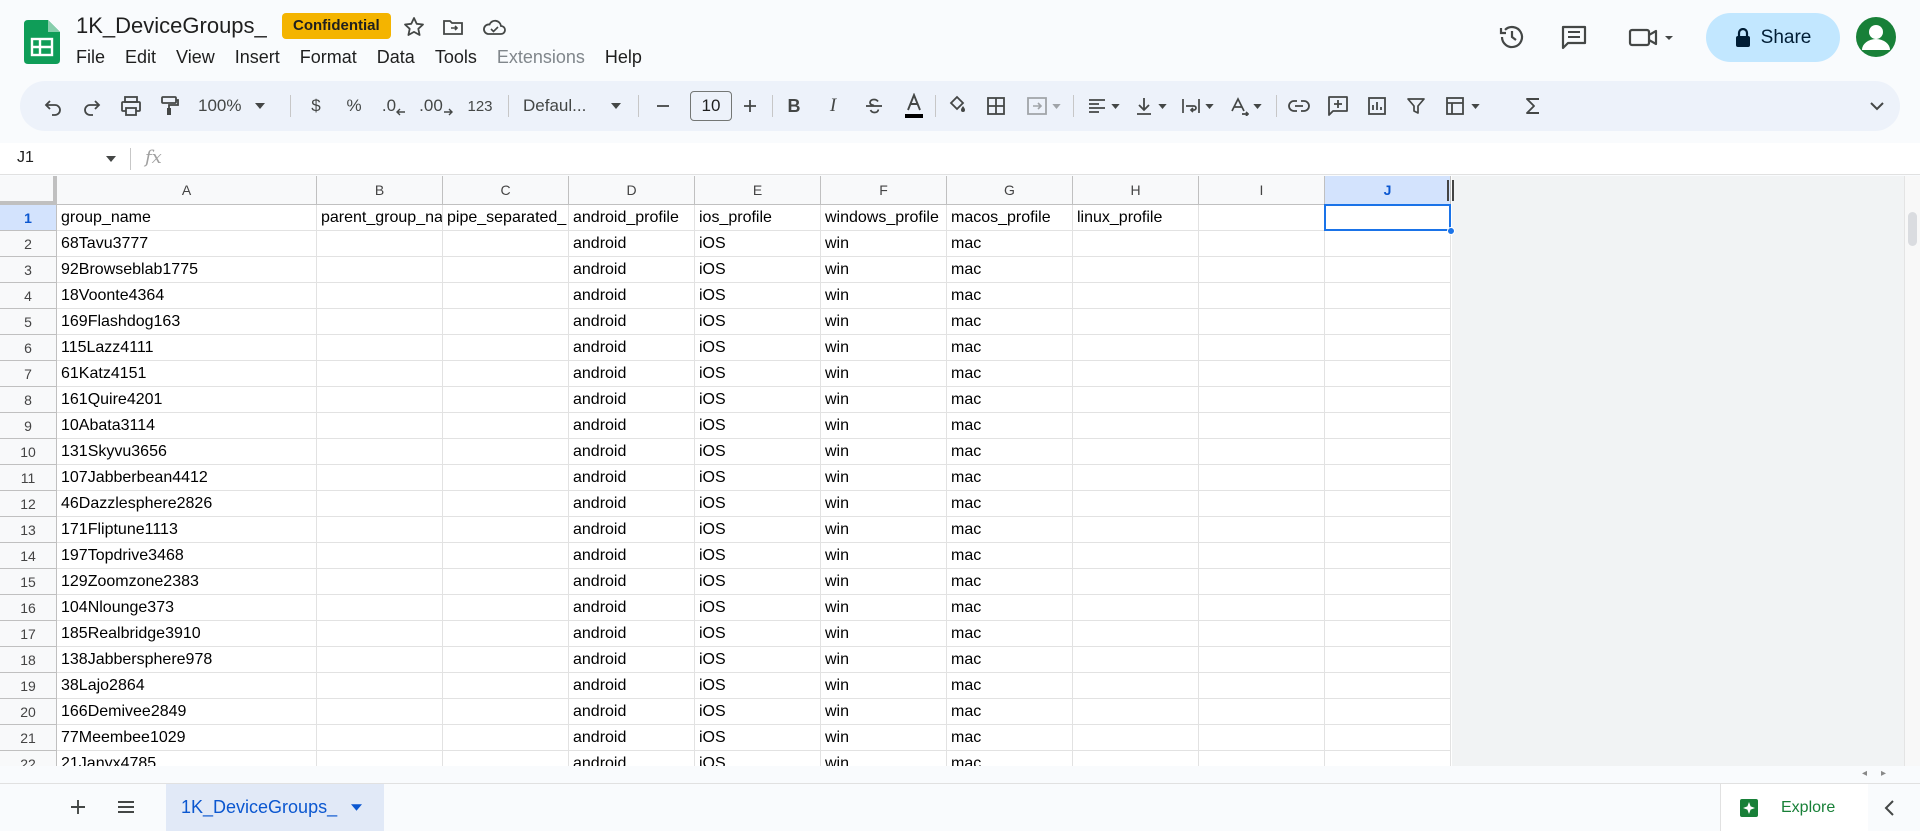  Describe the element at coordinates (758, 218) in the screenshot. I see `header-cell: ios_profile` at that location.